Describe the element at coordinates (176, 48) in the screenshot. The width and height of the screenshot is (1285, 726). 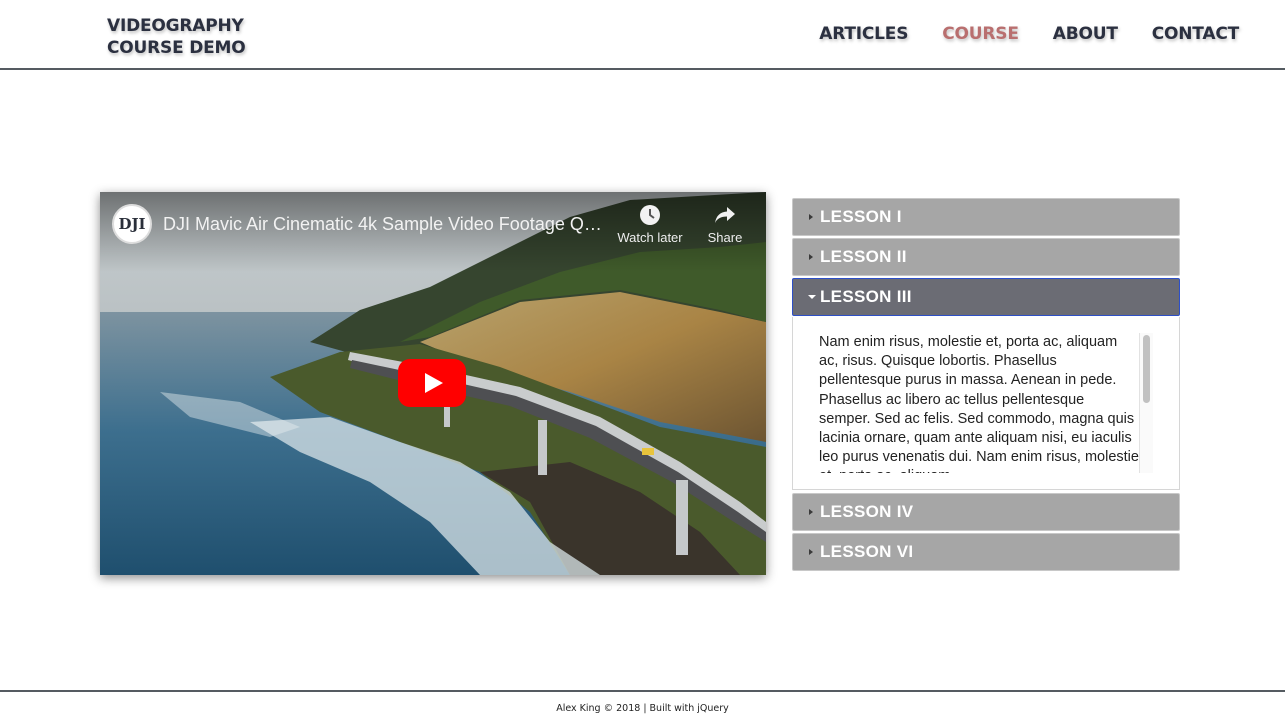
I see `brand-line-2: COURSE DEMO` at that location.